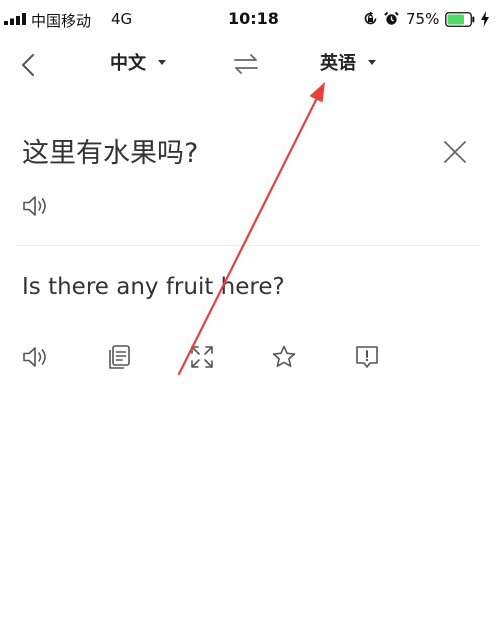 The image size is (497, 624). Describe the element at coordinates (122, 19) in the screenshot. I see `network-type: 4G` at that location.